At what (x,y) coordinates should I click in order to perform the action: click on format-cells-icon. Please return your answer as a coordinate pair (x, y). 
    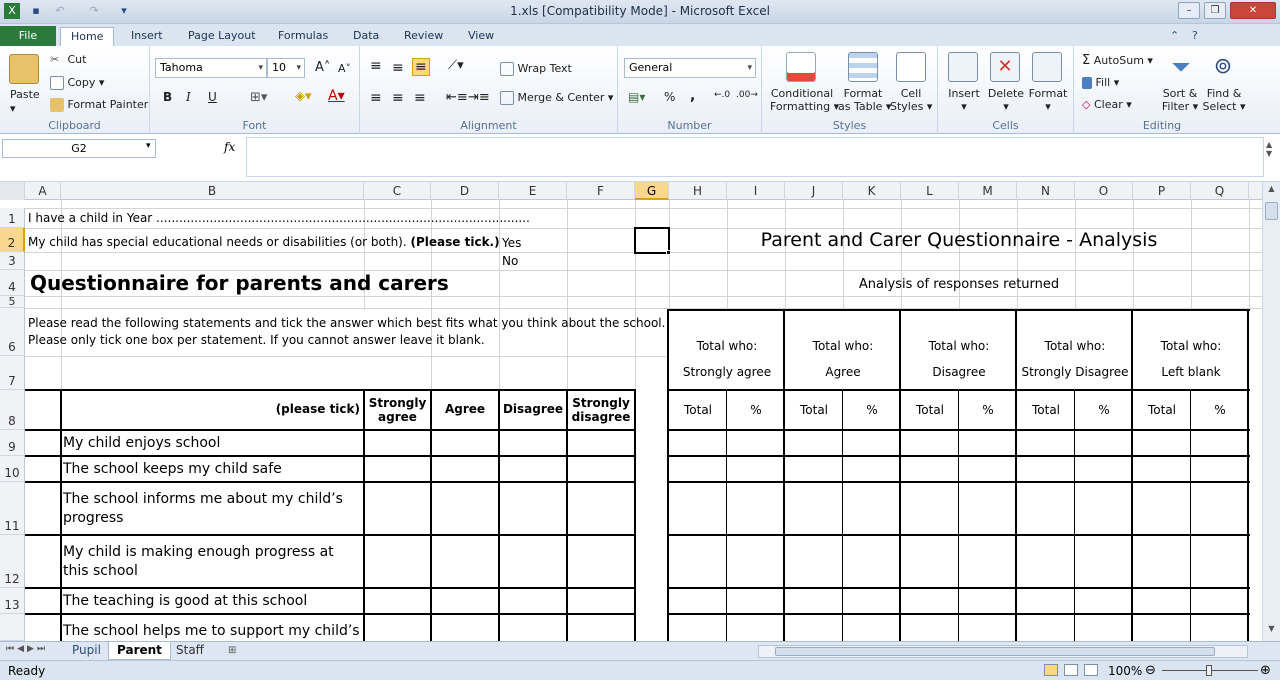
    Looking at the image, I should click on (1047, 67).